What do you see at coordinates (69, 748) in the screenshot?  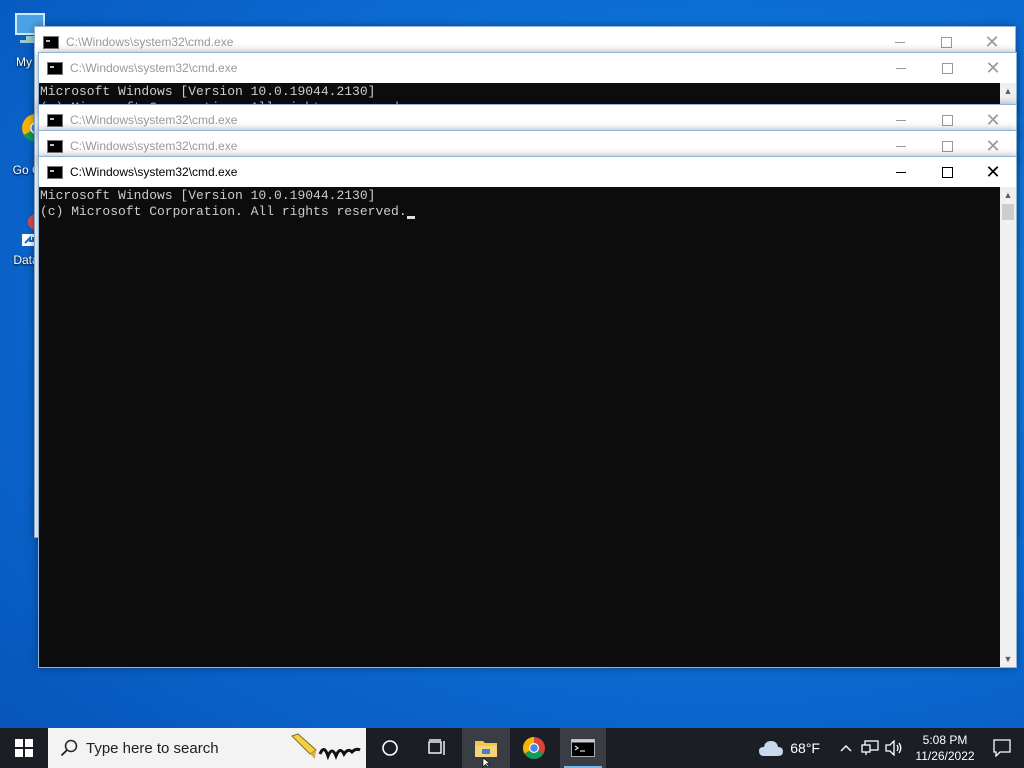 I see `search-icon` at bounding box center [69, 748].